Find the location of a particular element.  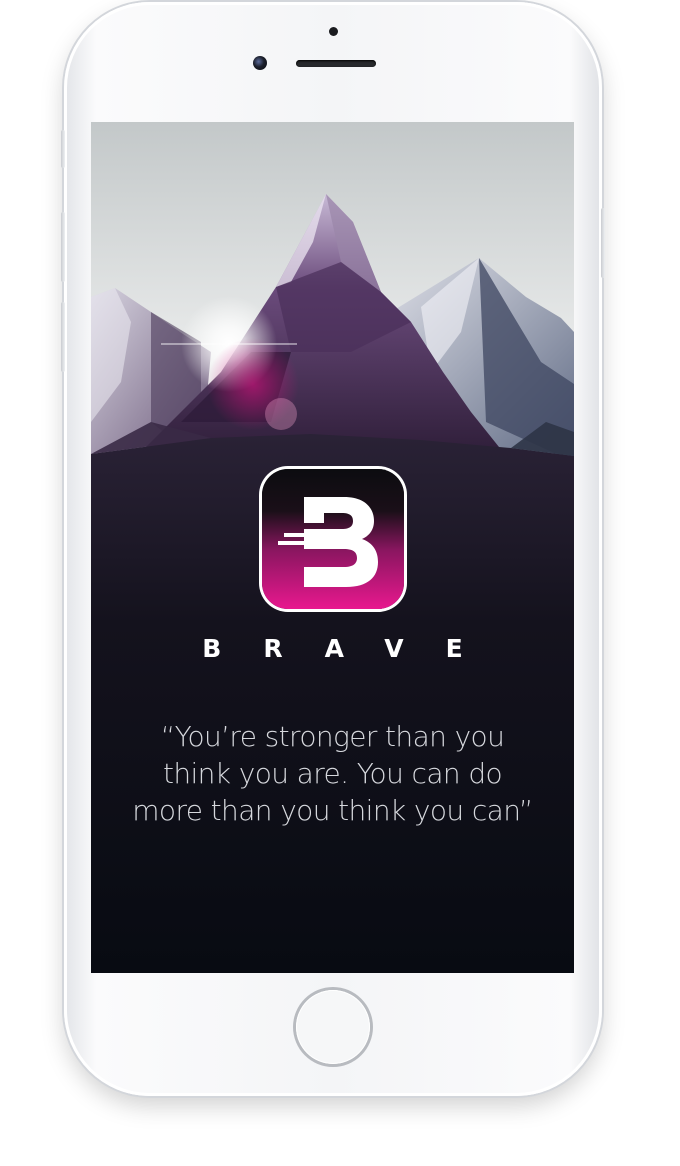

app-name: BRAVE is located at coordinates (353, 648).